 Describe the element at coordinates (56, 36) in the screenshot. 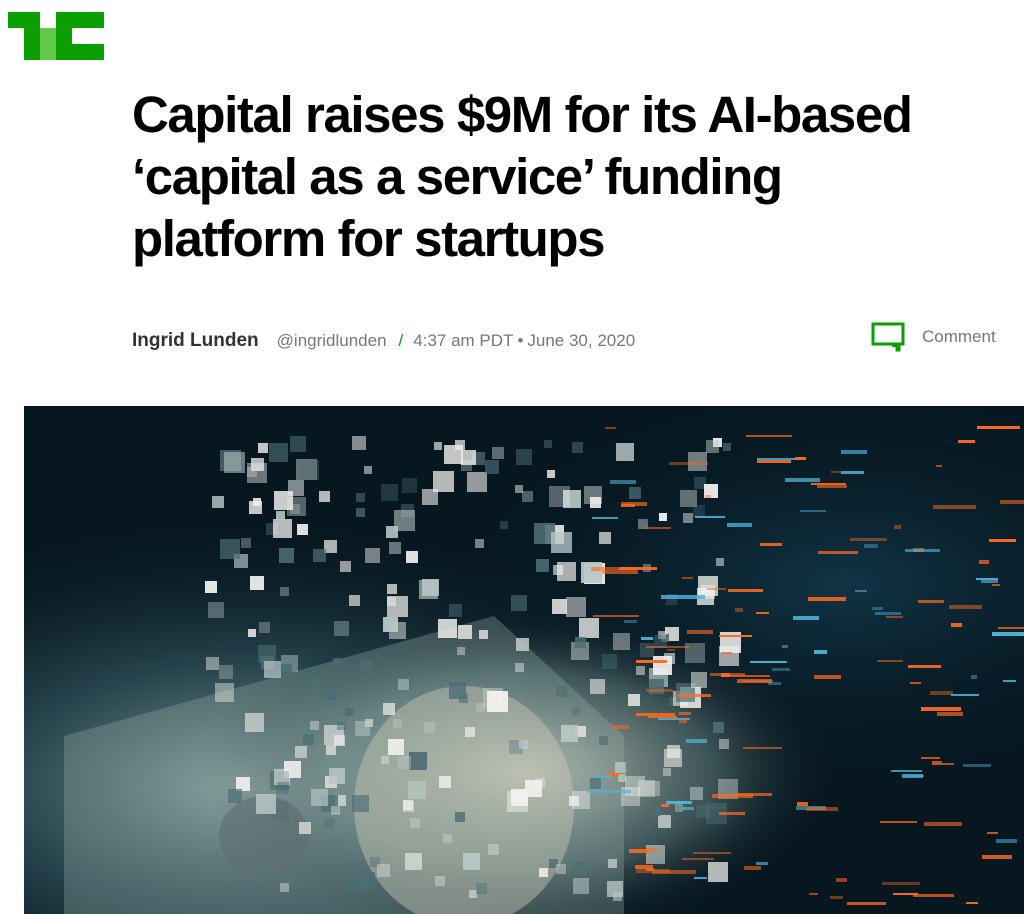

I see `techcrunch-logo-icon` at that location.